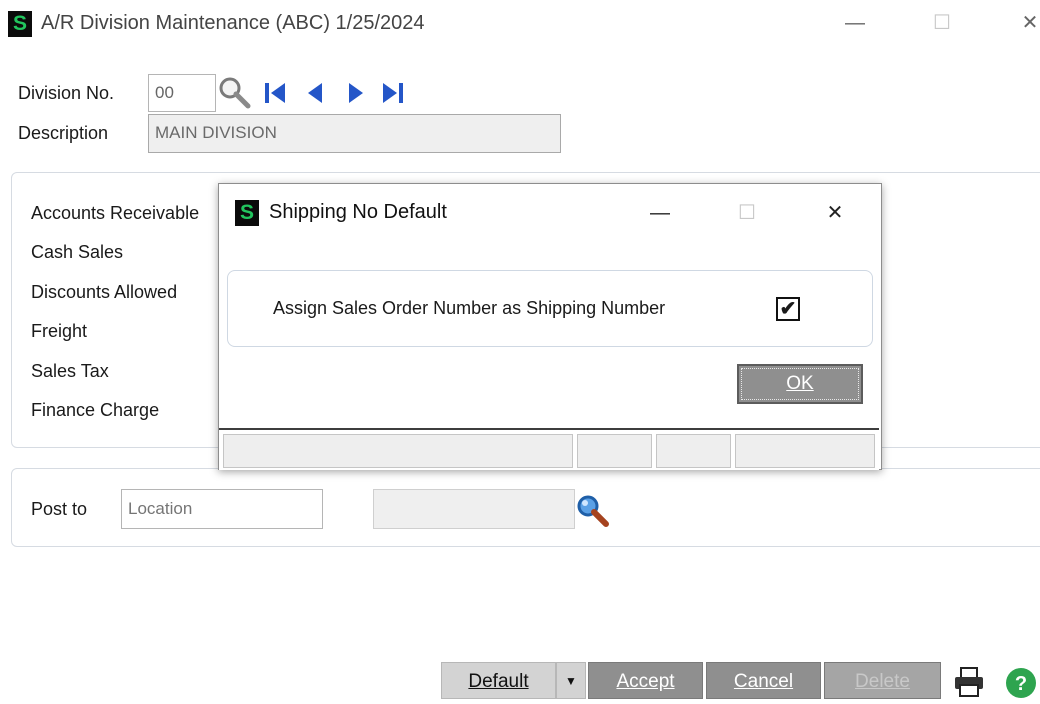 This screenshot has height=704, width=1040. I want to click on help-icon: ?, so click(1021, 682).